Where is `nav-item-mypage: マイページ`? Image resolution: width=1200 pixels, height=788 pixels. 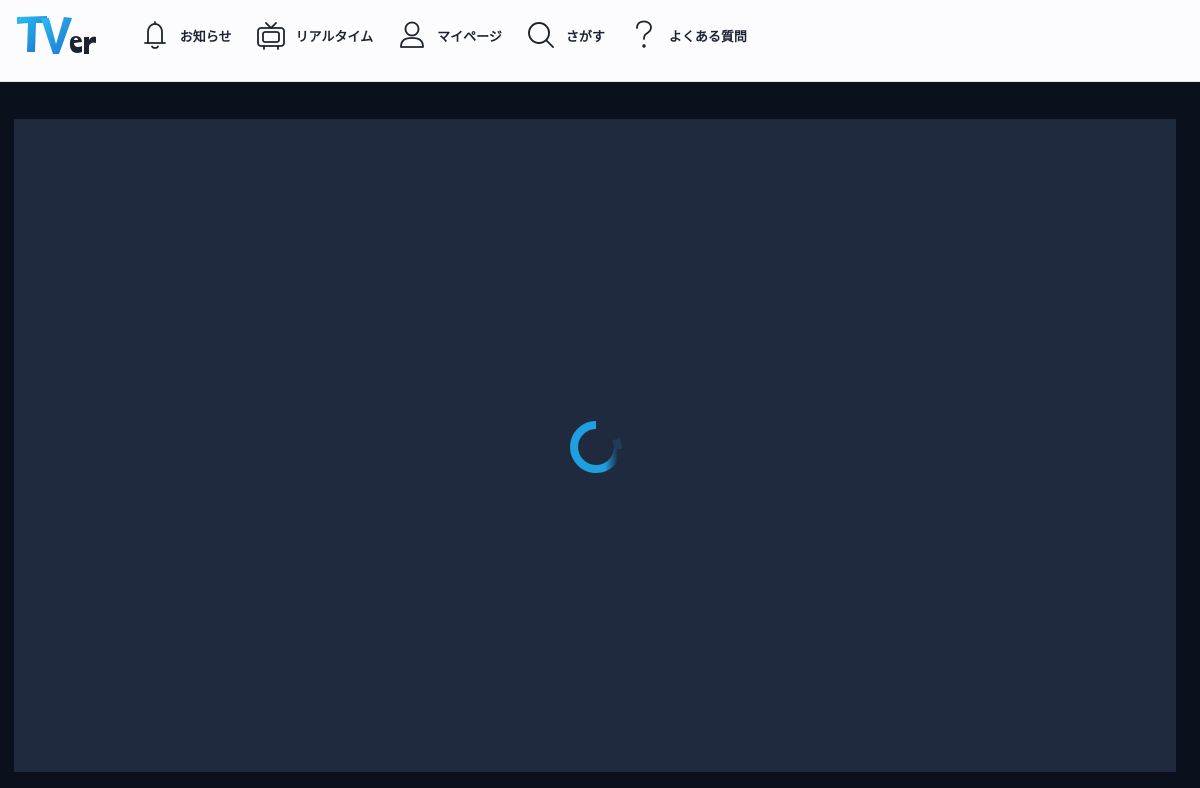 nav-item-mypage: マイページ is located at coordinates (449, 35).